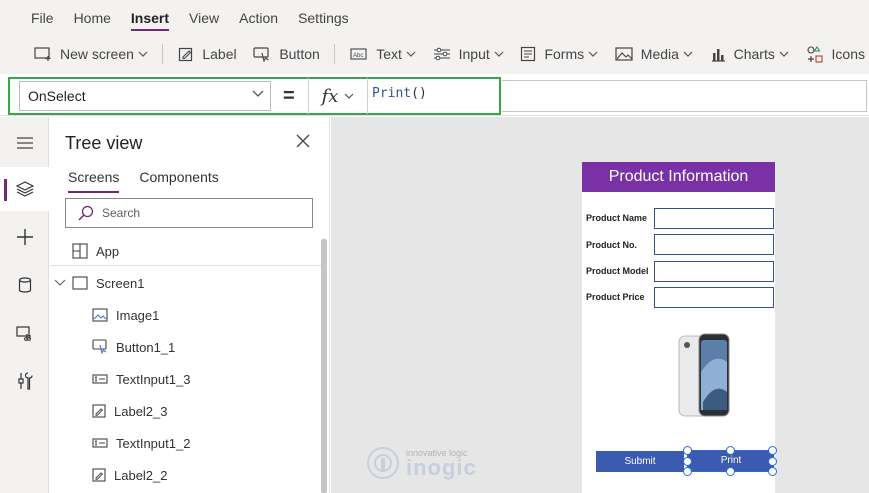 The image size is (869, 493). What do you see at coordinates (559, 54) in the screenshot?
I see `insert-forms-button: Forms` at bounding box center [559, 54].